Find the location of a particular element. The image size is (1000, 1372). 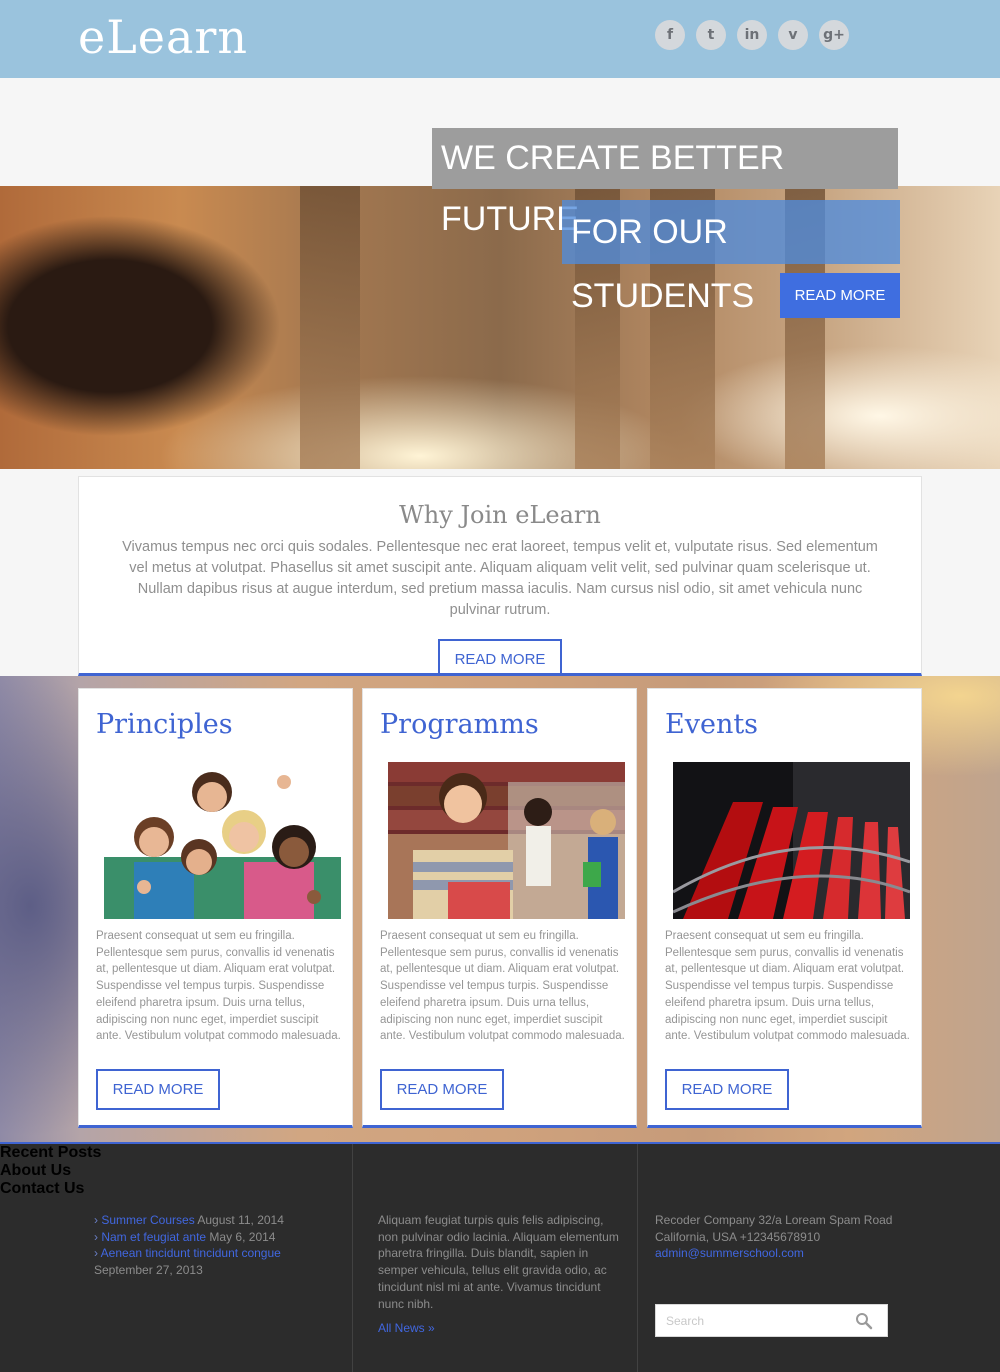

hero-headline-line2: FOR OUR STUDENTS is located at coordinates (731, 257).